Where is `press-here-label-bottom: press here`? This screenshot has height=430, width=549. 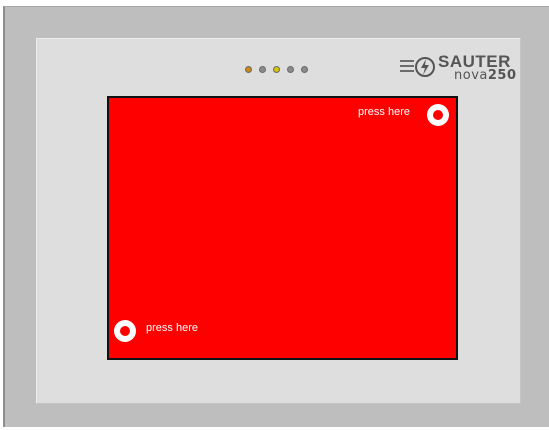
press-here-label-bottom: press here is located at coordinates (172, 328).